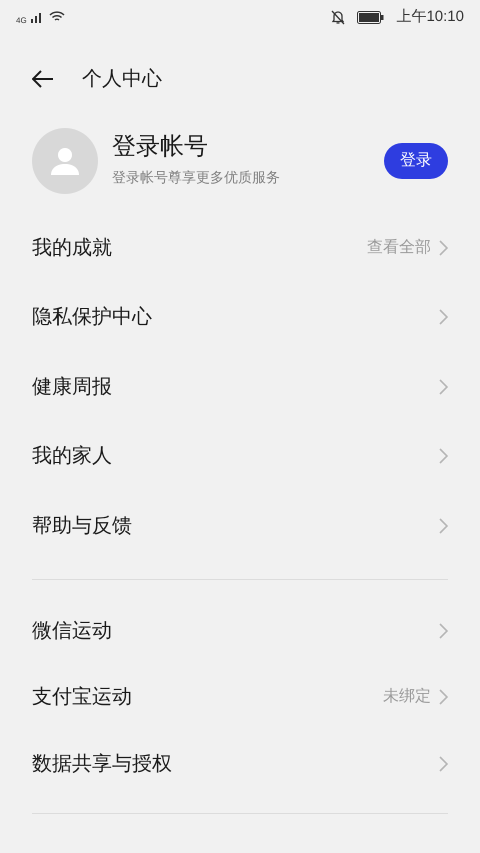  What do you see at coordinates (407, 697) in the screenshot?
I see `row-value: 未绑定` at bounding box center [407, 697].